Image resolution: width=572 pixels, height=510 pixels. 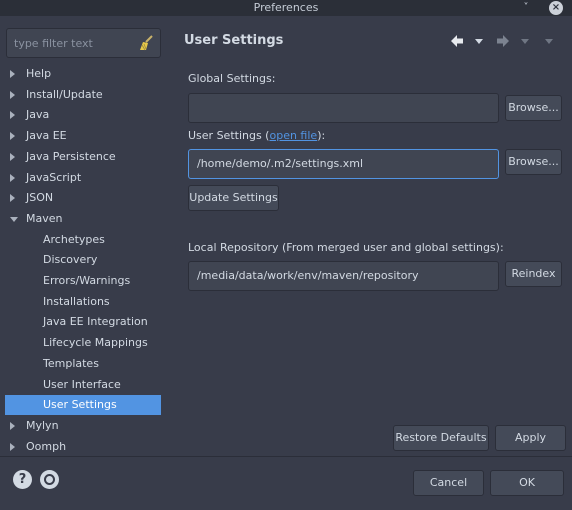 What do you see at coordinates (85, 426) in the screenshot?
I see `tree-item-mylyn: Mylyn` at bounding box center [85, 426].